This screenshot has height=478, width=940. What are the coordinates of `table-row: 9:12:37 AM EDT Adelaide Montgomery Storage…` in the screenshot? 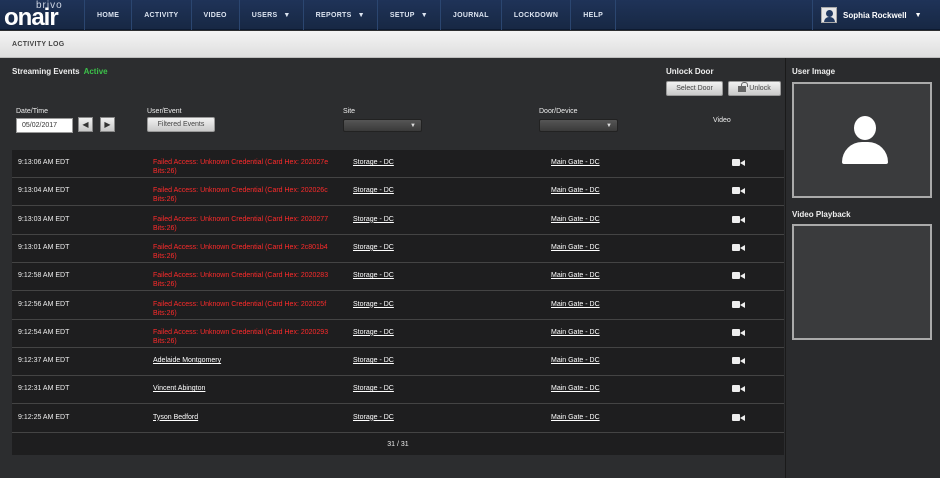 It's located at (398, 362).